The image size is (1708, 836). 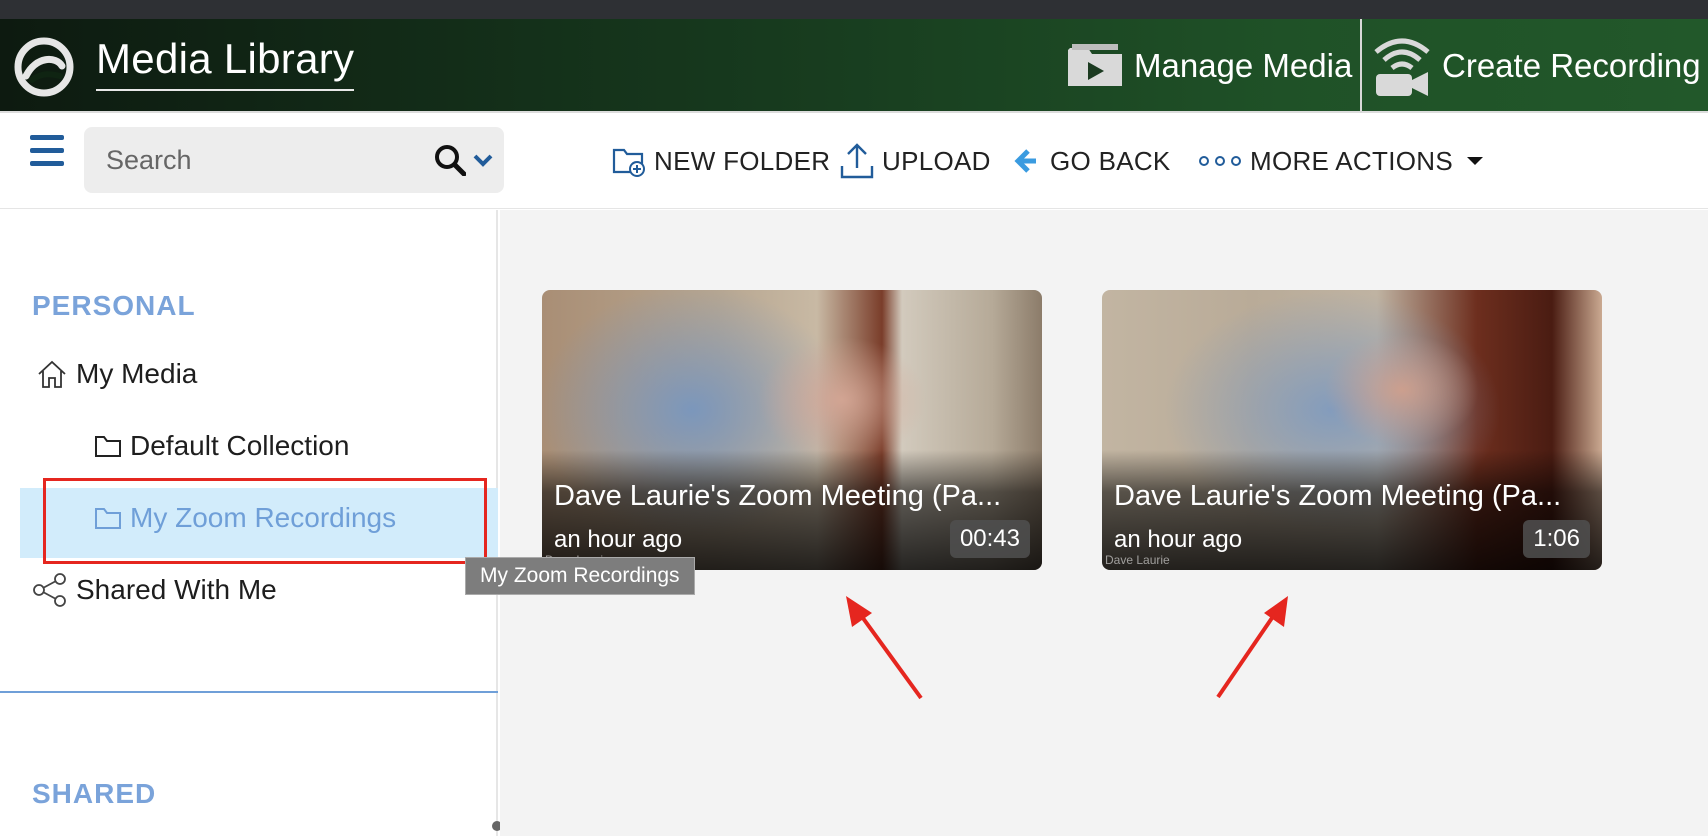 I want to click on sidebar-divider, so click(x=249, y=692).